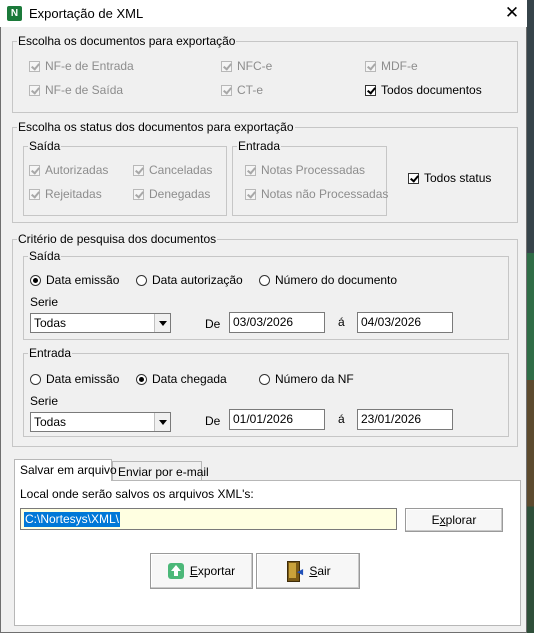 The height and width of the screenshot is (633, 534). What do you see at coordinates (216, 571) in the screenshot?
I see `exportar-suffix: xportar` at bounding box center [216, 571].